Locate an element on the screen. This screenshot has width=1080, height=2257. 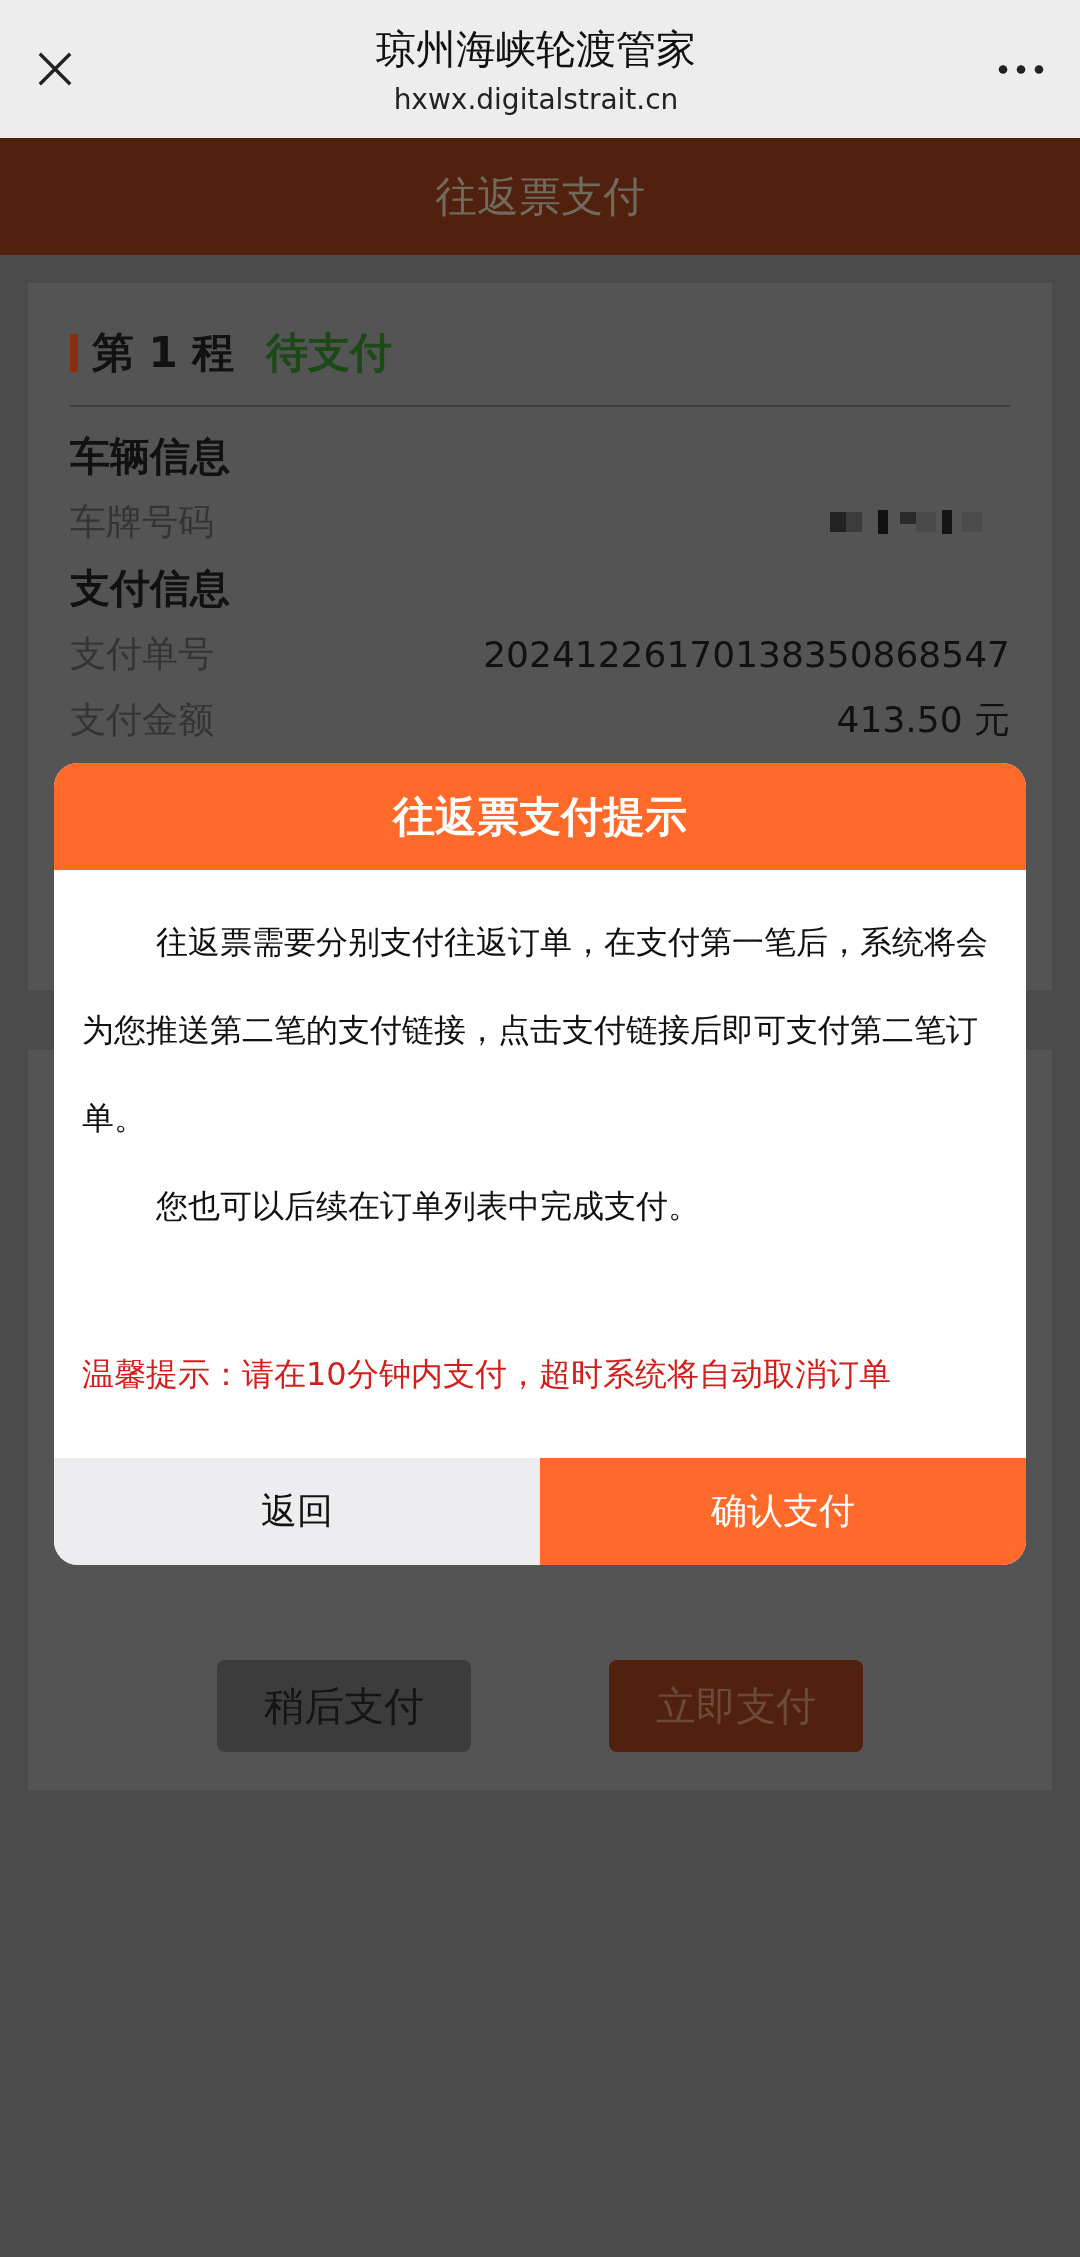
url-text: hxwx.digitalstrait.cn is located at coordinates (536, 99).